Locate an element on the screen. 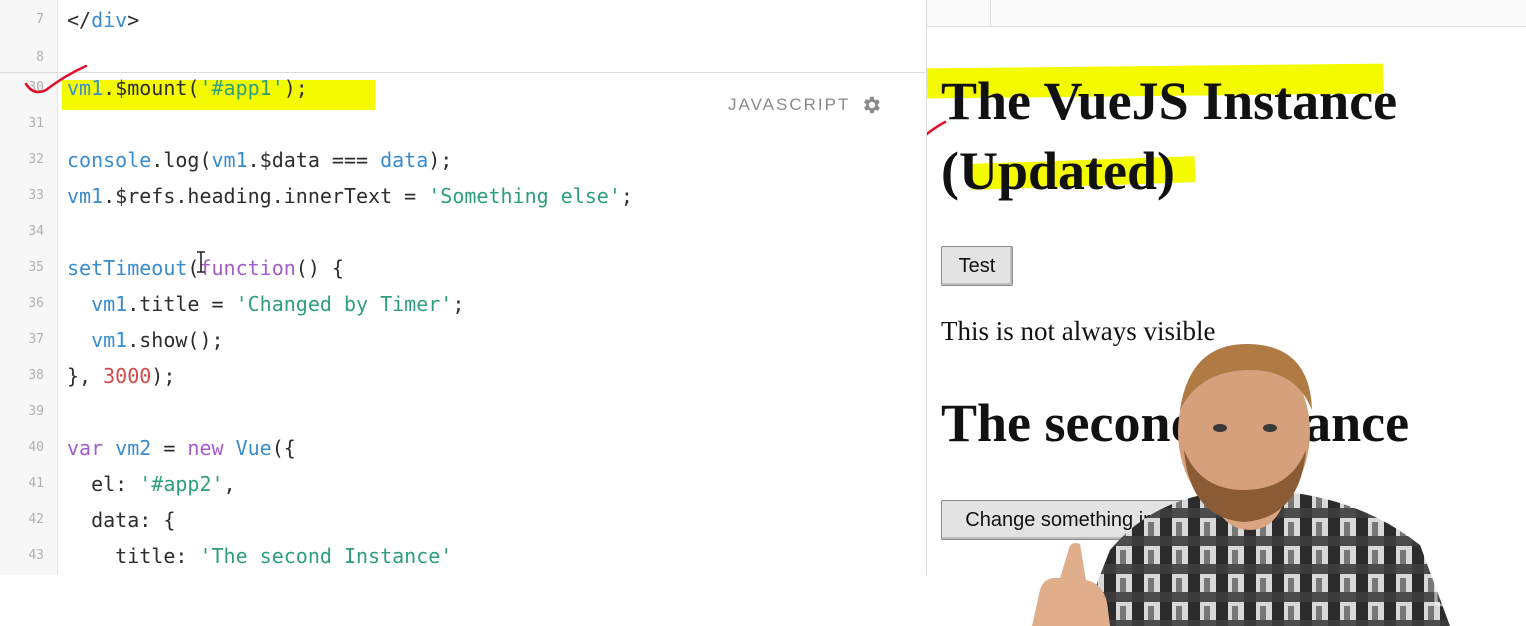  code-token: .$refs.heading.innerText = is located at coordinates (266, 196).